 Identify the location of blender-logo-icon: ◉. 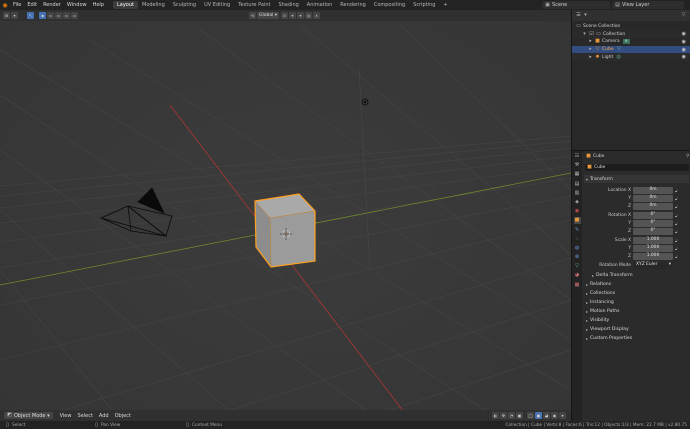
(5, 5).